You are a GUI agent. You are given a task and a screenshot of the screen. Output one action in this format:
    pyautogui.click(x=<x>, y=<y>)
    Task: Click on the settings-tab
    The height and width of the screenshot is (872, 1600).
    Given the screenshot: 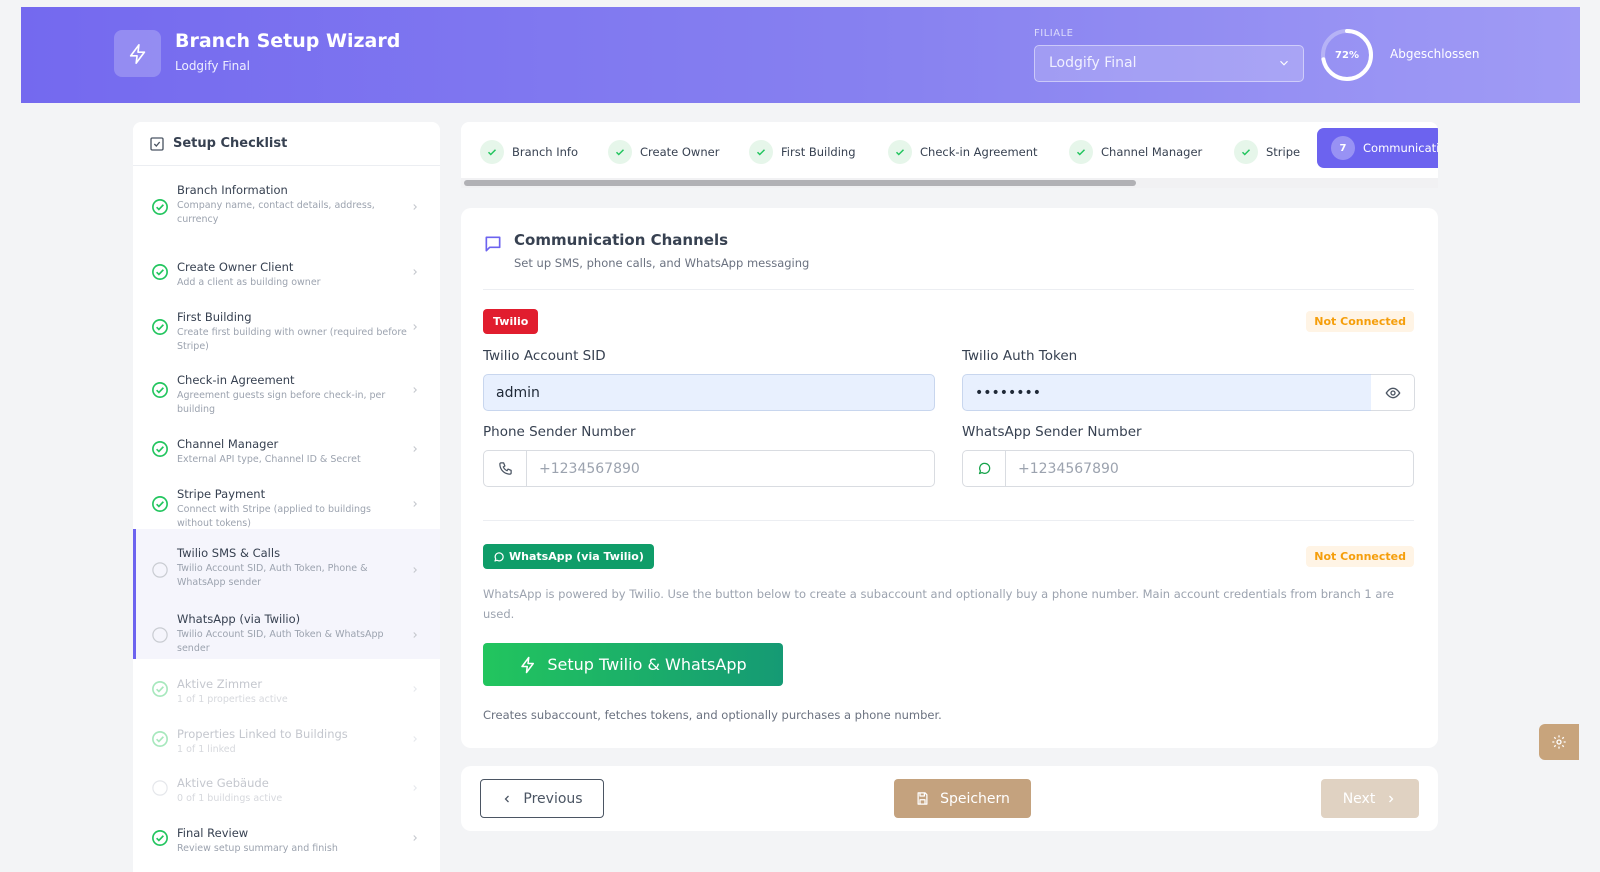 What is the action you would take?
    pyautogui.click(x=1559, y=742)
    